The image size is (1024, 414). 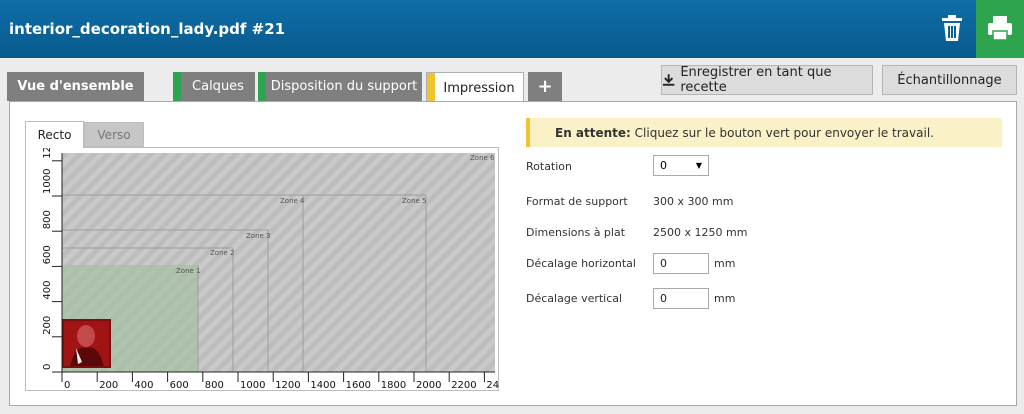 What do you see at coordinates (681, 298) in the screenshot?
I see `v-offset-input: 0` at bounding box center [681, 298].